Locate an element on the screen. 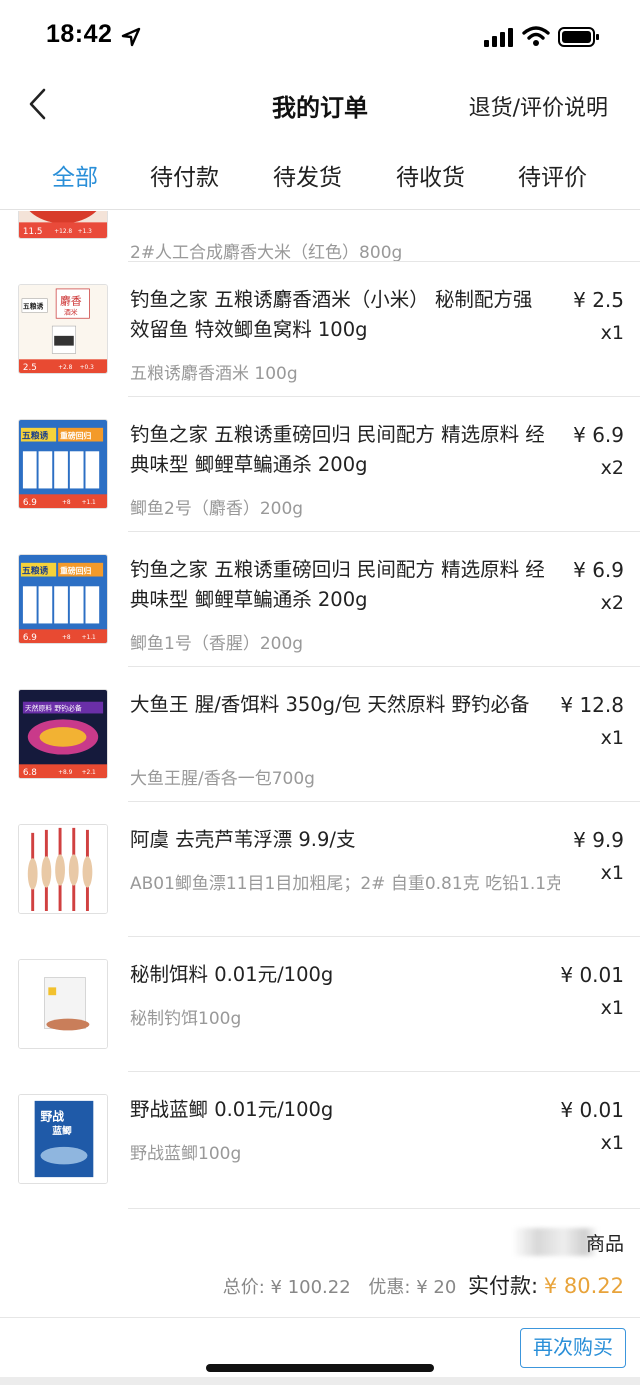  product-title: 野战蓝鲫 0.01元/100g is located at coordinates (232, 1109).